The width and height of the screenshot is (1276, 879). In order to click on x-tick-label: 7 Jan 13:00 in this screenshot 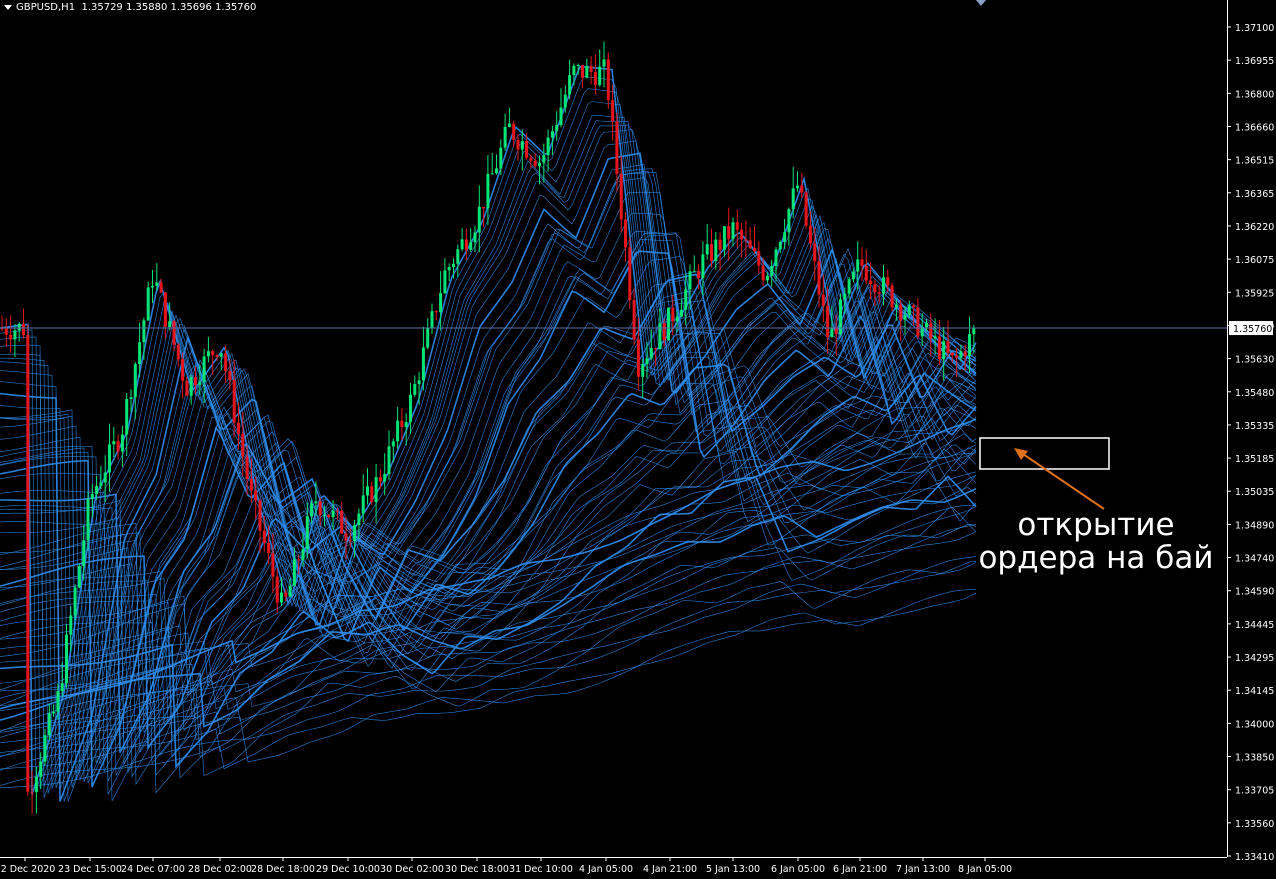, I will do `click(923, 869)`.